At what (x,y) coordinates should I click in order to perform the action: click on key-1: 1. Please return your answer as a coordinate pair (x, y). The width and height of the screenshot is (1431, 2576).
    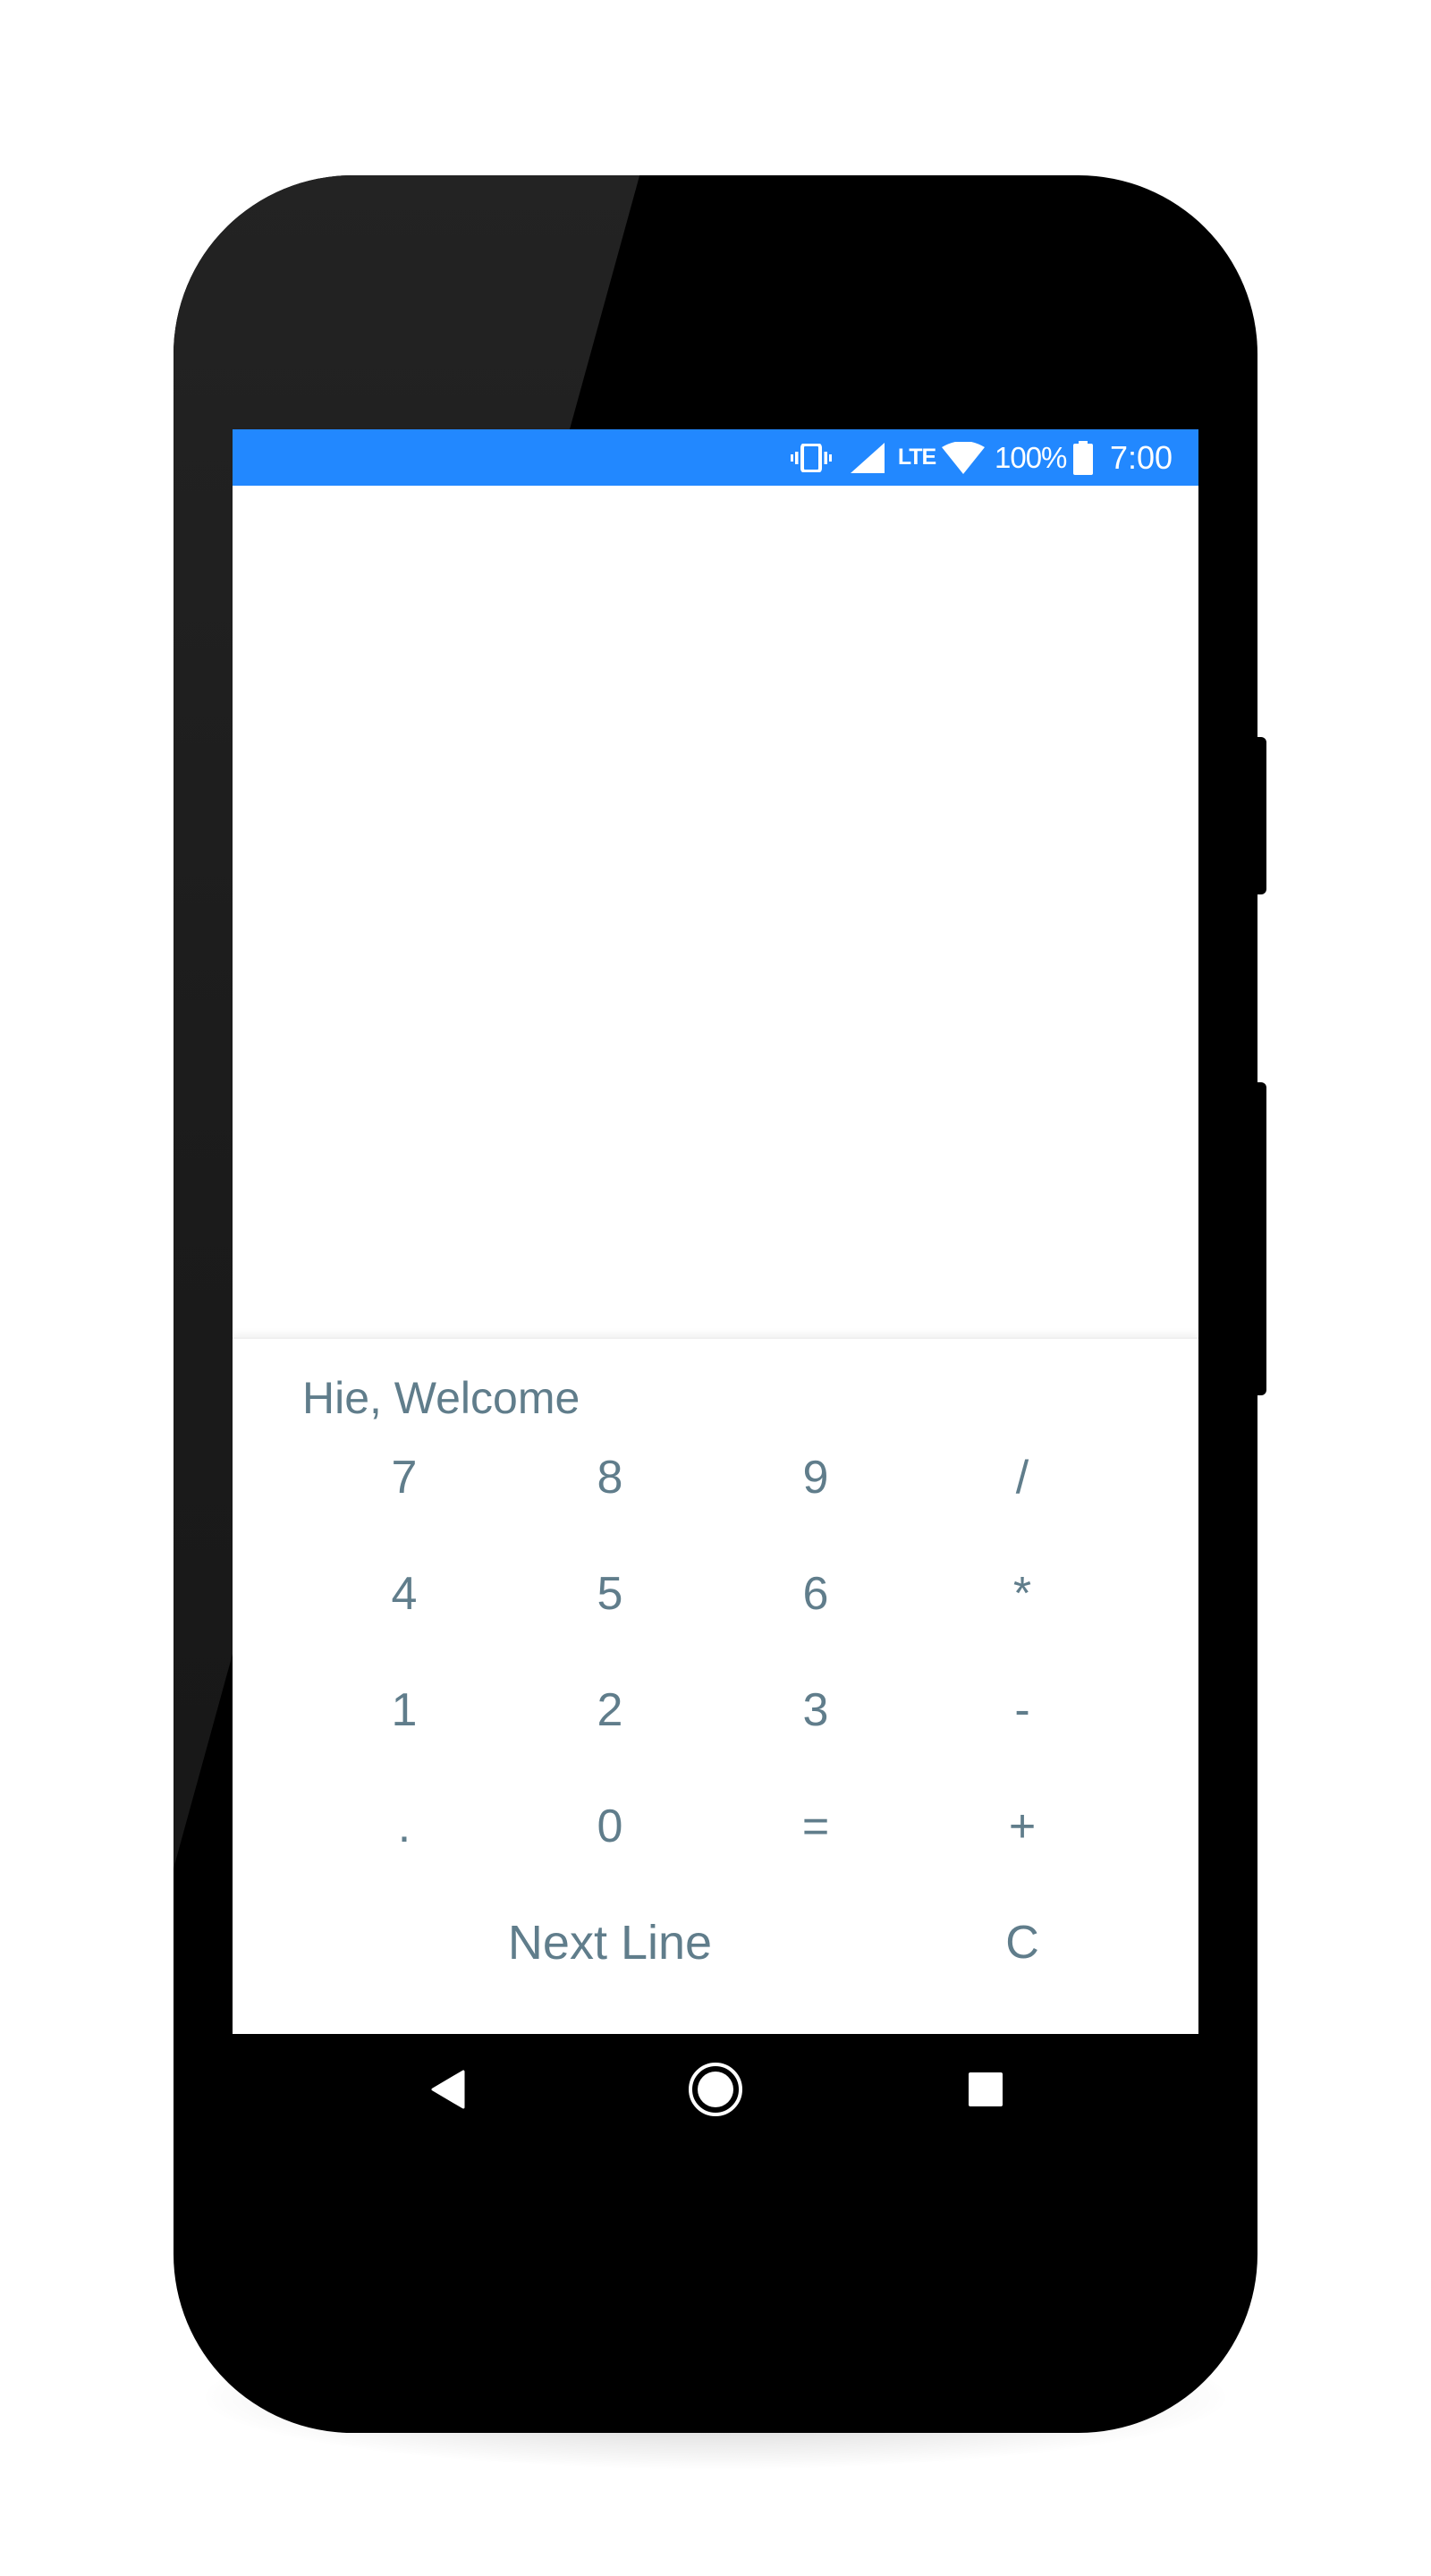
    Looking at the image, I should click on (405, 1710).